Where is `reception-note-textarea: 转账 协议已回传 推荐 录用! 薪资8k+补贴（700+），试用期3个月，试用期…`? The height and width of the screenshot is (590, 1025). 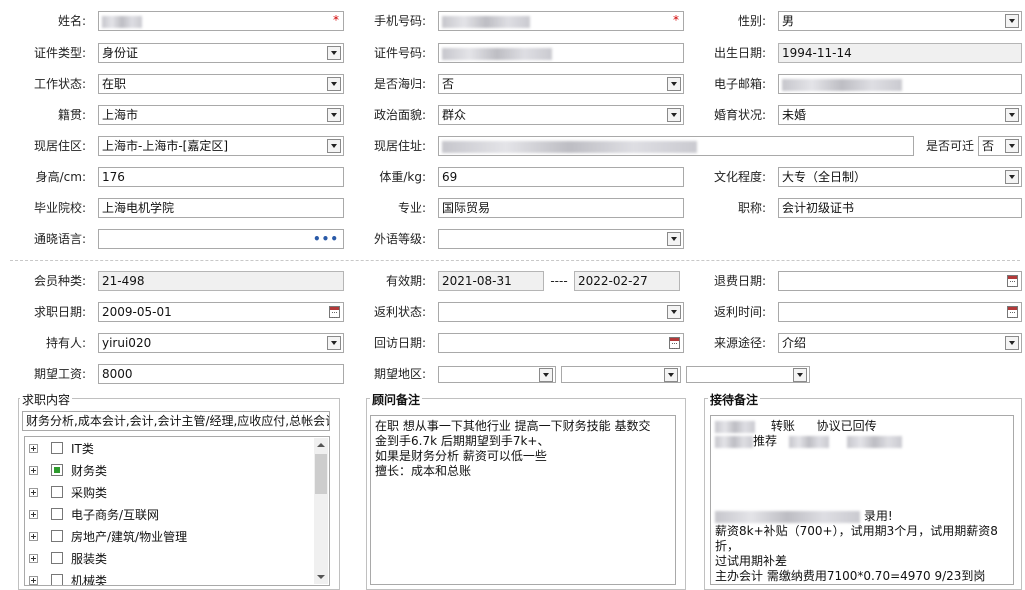 reception-note-textarea: 转账 协议已回传 推荐 录用! 薪资8k+补贴（700+），试用期3个月，试用期… is located at coordinates (862, 500).